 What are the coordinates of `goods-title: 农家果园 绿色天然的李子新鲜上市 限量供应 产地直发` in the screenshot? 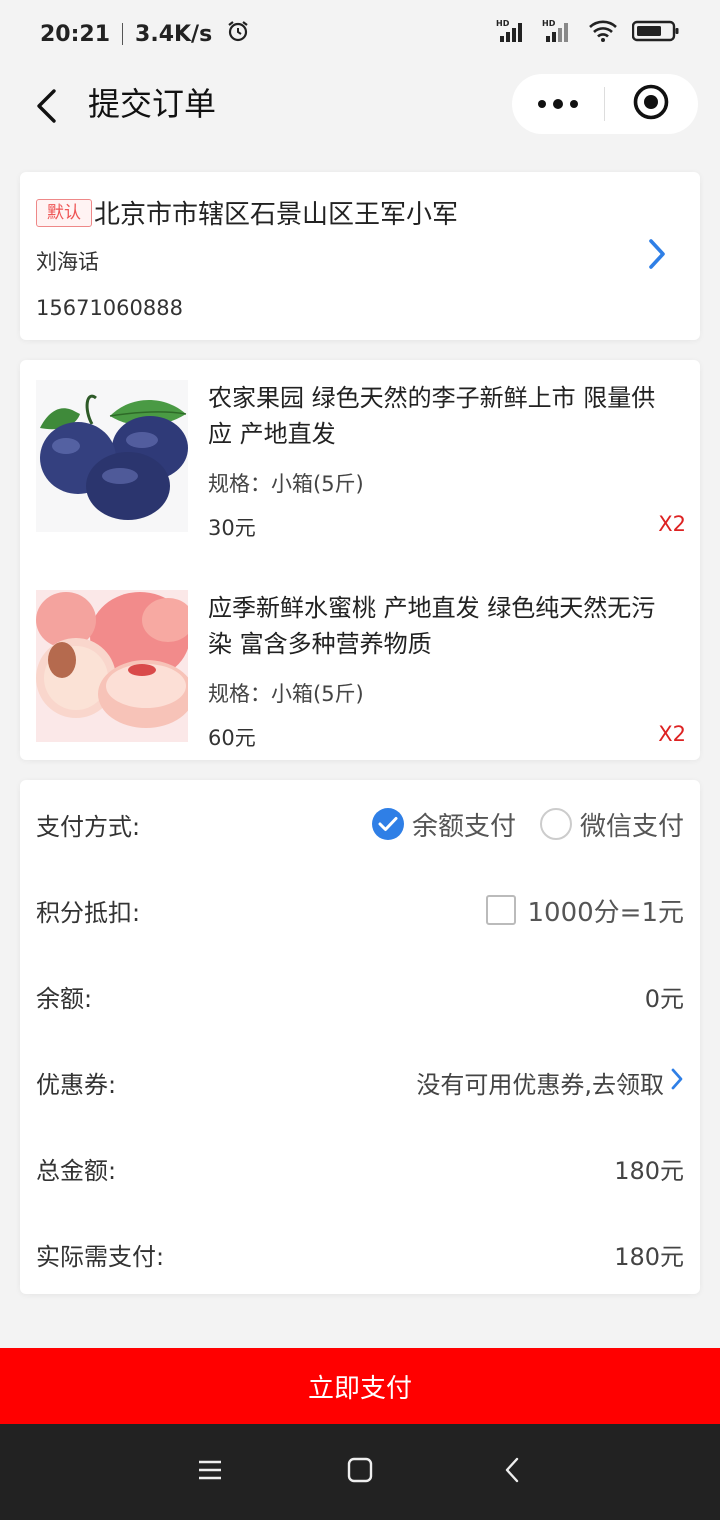 It's located at (432, 416).